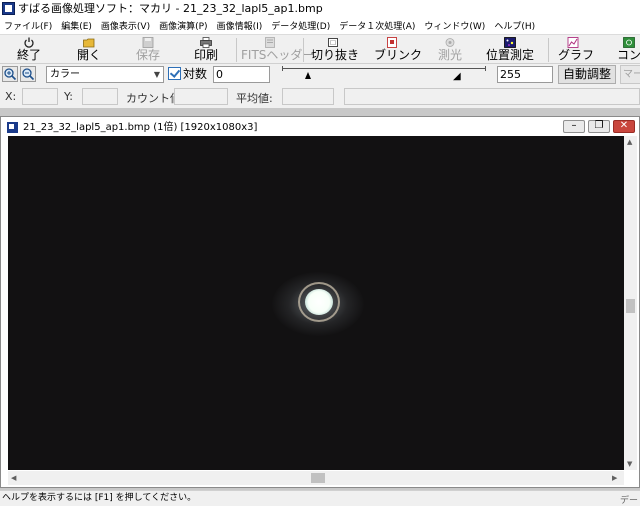  I want to click on zoom-in-button, so click(10, 74).